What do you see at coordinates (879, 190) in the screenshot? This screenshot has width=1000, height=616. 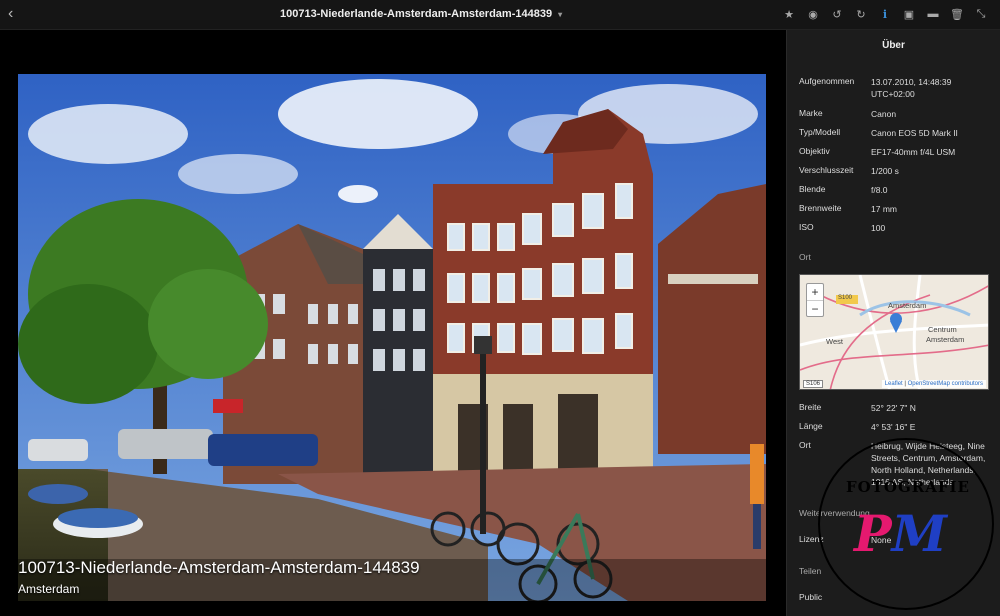 I see `aperture-value: f/8.0` at bounding box center [879, 190].